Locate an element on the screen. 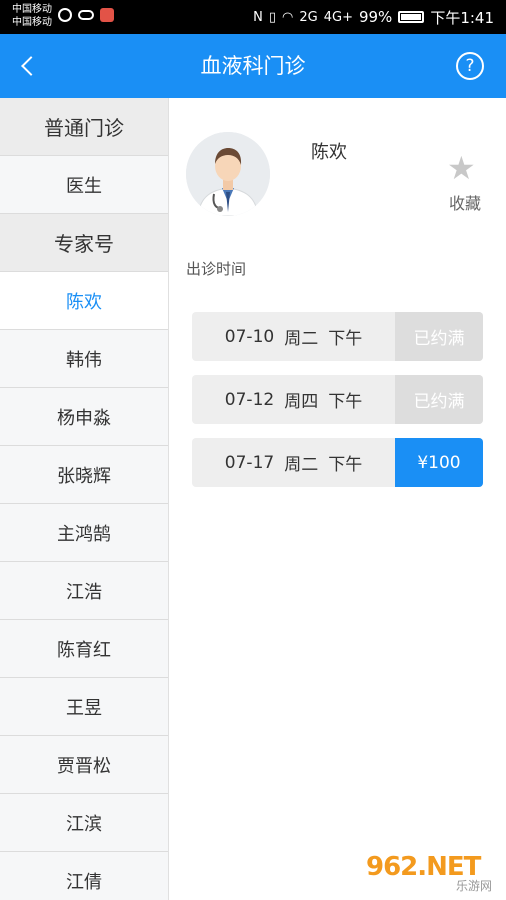 This screenshot has height=900, width=506. book-slot-button: ¥100 is located at coordinates (439, 462).